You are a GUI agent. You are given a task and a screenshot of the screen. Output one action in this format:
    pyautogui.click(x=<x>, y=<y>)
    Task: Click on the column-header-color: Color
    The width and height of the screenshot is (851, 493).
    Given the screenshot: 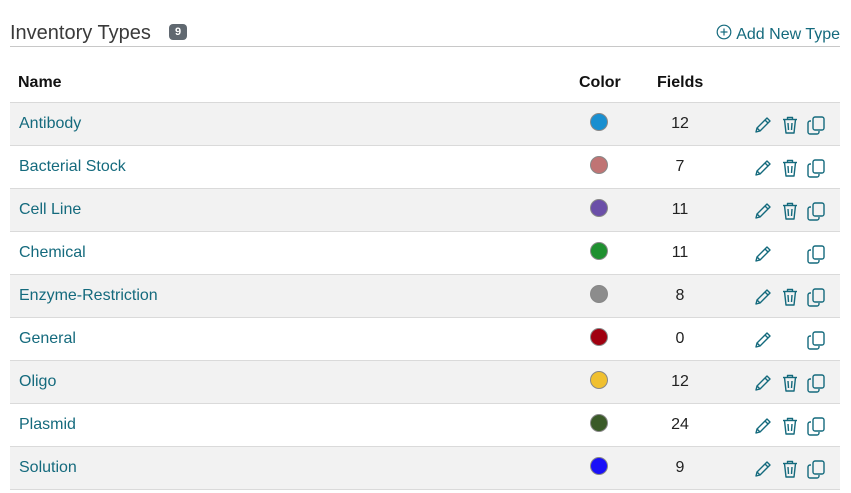 What is the action you would take?
    pyautogui.click(x=600, y=82)
    